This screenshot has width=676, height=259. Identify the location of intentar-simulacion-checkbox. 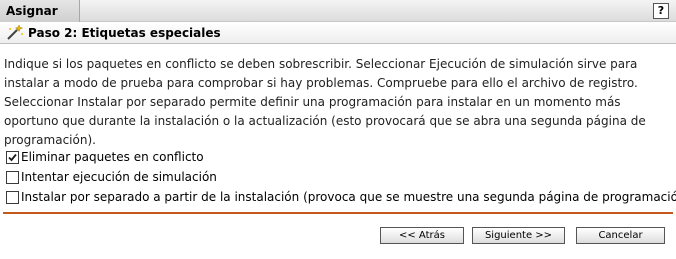
(12, 177).